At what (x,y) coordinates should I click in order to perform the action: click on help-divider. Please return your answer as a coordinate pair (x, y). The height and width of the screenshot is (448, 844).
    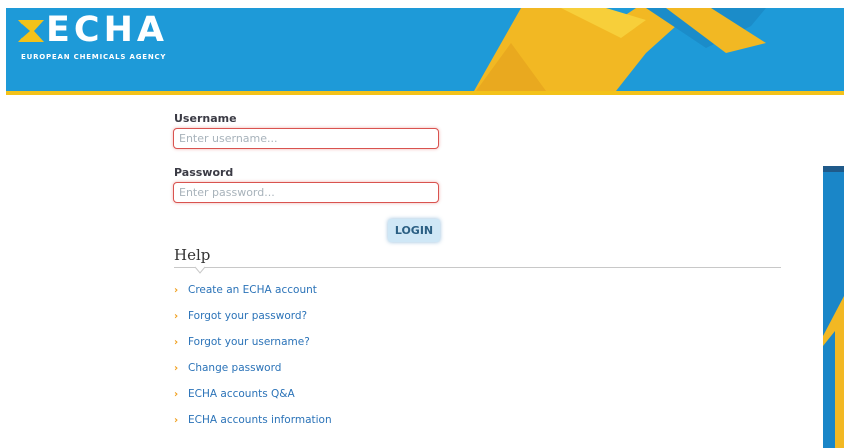
    Looking at the image, I should click on (477, 267).